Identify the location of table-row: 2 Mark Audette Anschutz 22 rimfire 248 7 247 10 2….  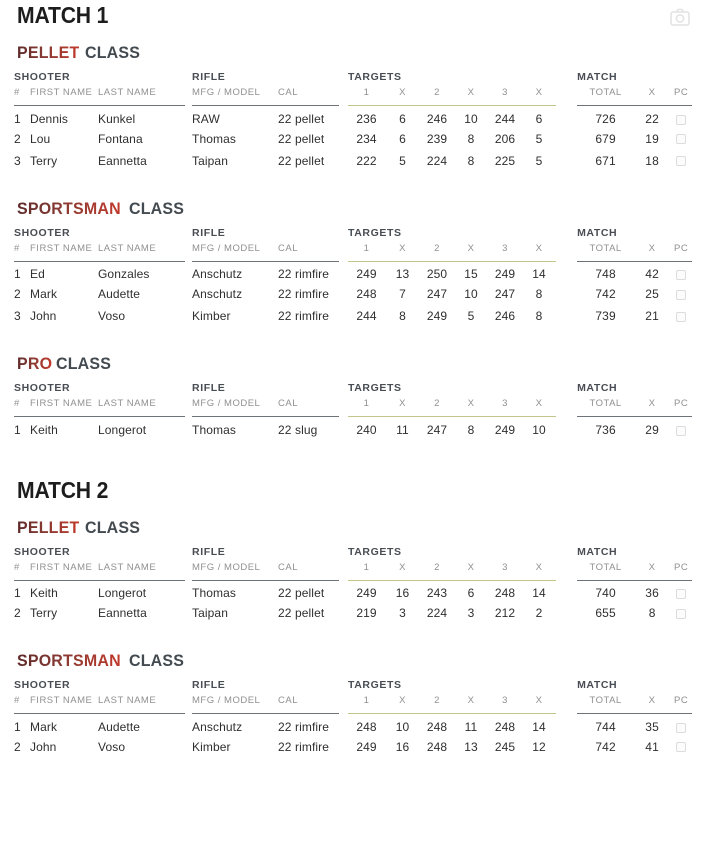
(350, 294).